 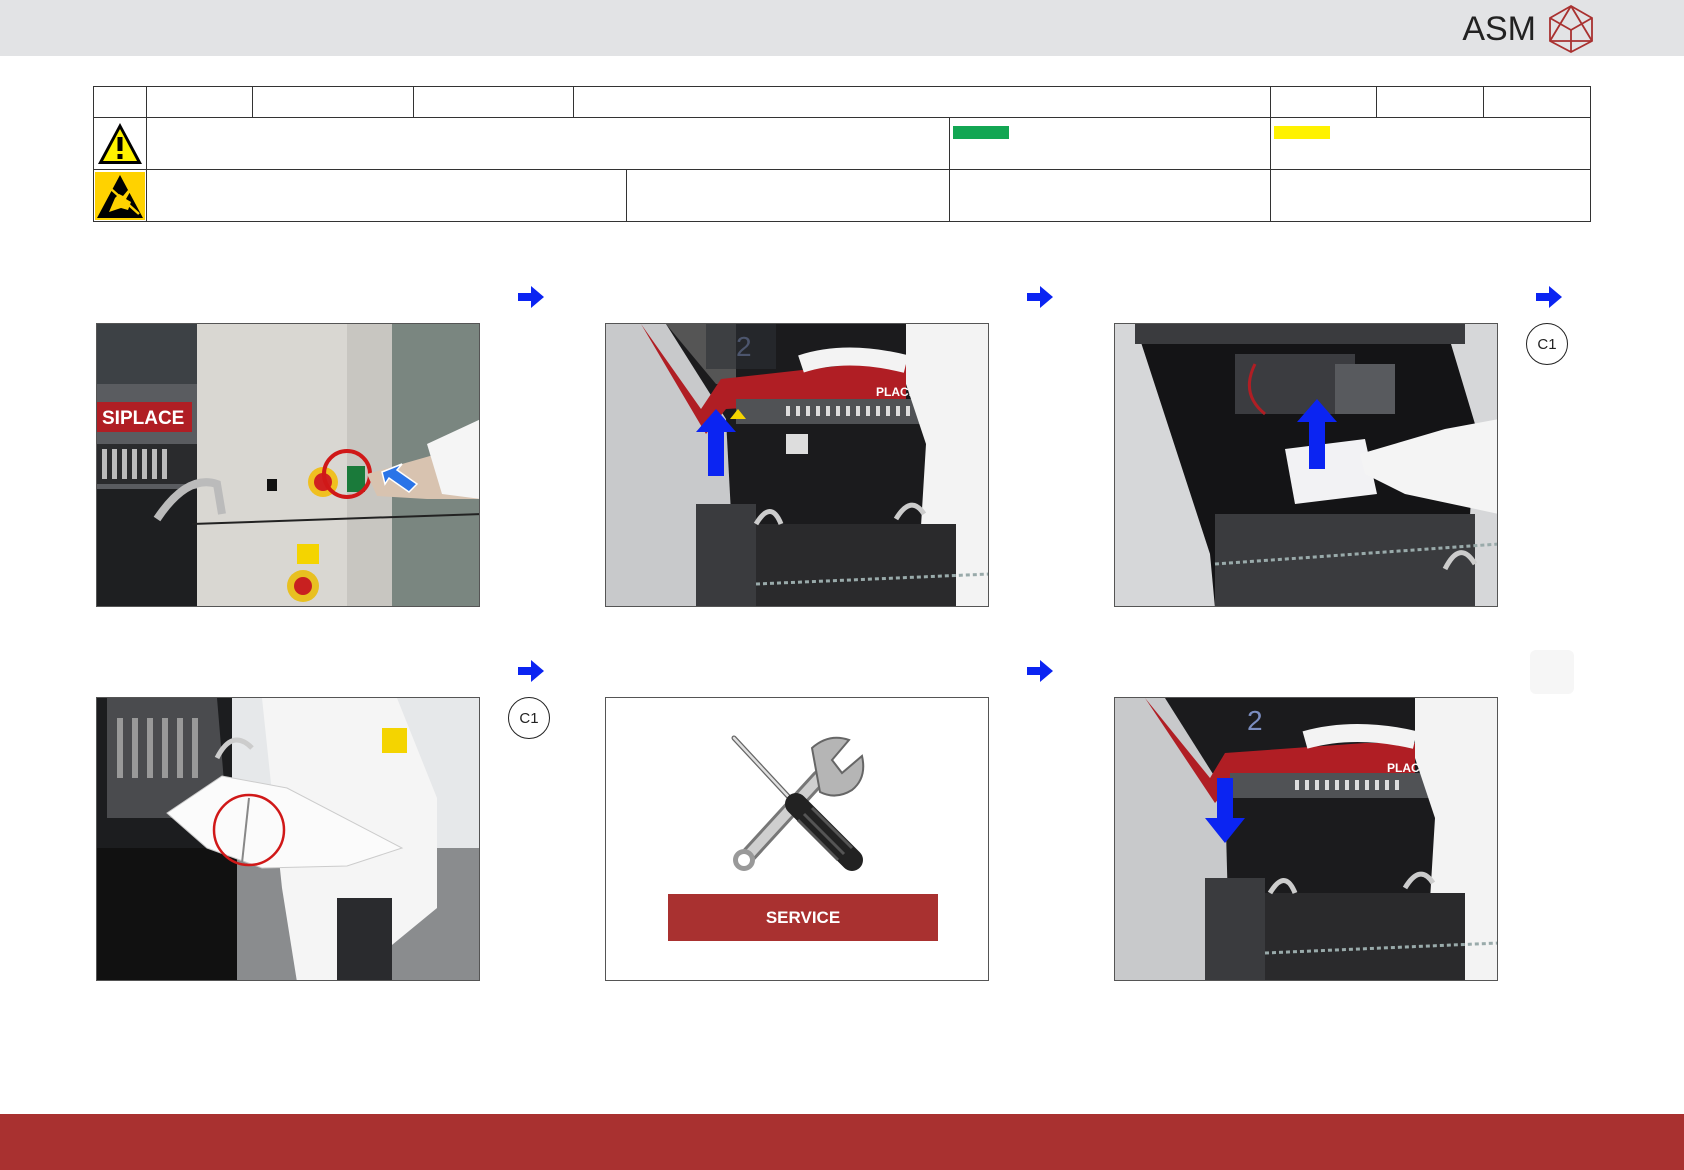 I want to click on remove-paper-photo, so click(x=288, y=839).